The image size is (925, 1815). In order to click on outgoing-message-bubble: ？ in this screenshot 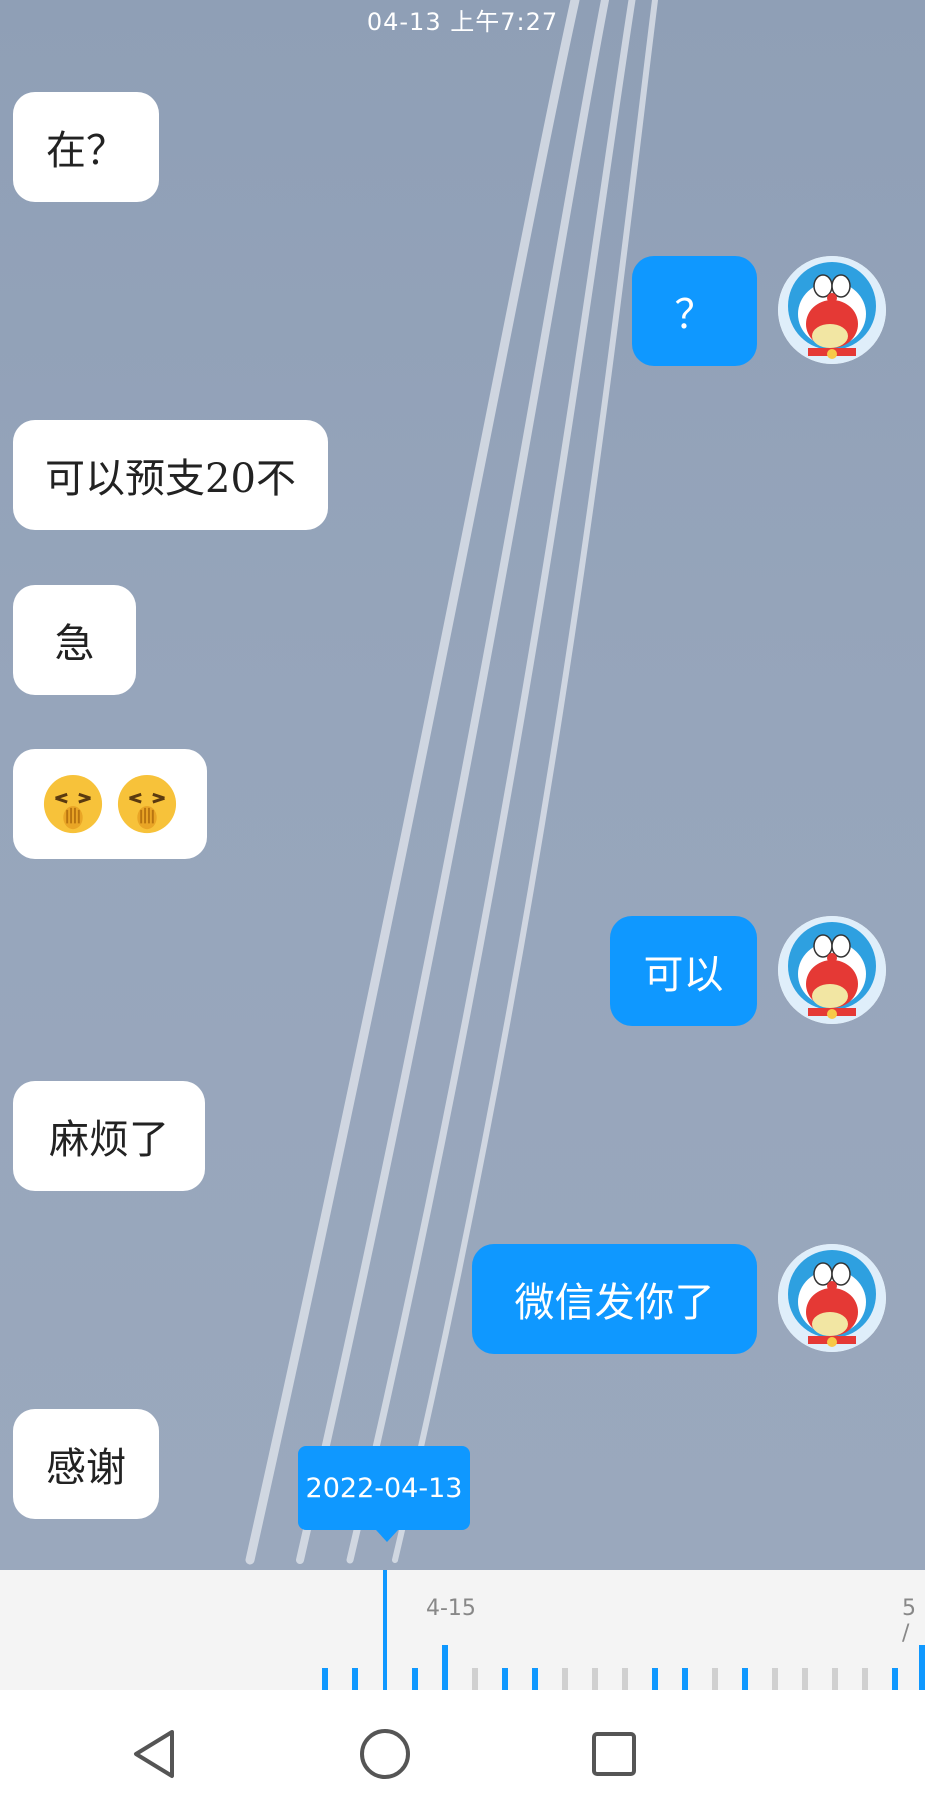, I will do `click(694, 311)`.